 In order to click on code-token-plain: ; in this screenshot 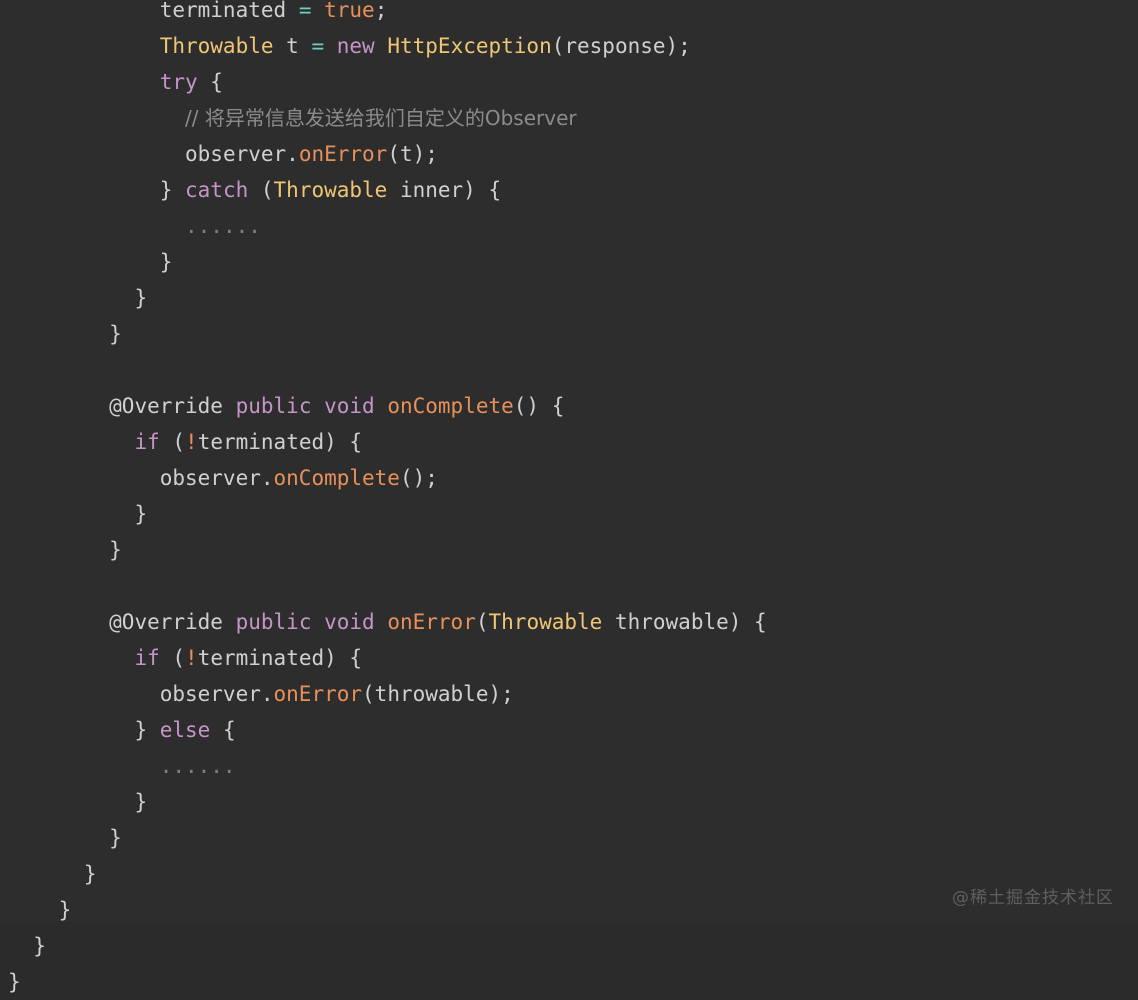, I will do `click(381, 11)`.